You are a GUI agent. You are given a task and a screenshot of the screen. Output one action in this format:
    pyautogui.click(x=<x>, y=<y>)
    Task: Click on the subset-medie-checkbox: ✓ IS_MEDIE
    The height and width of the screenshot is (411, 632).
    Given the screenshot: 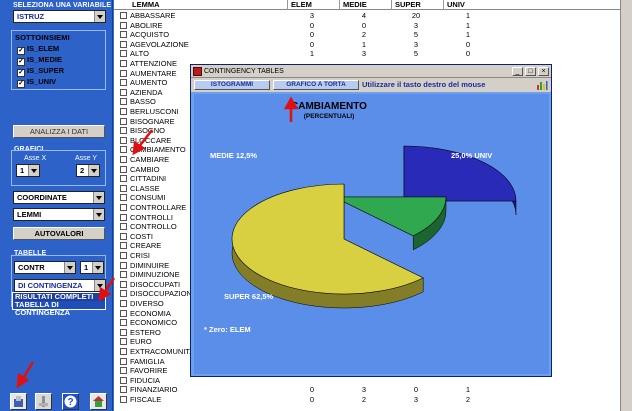 What is the action you would take?
    pyautogui.click(x=39, y=60)
    